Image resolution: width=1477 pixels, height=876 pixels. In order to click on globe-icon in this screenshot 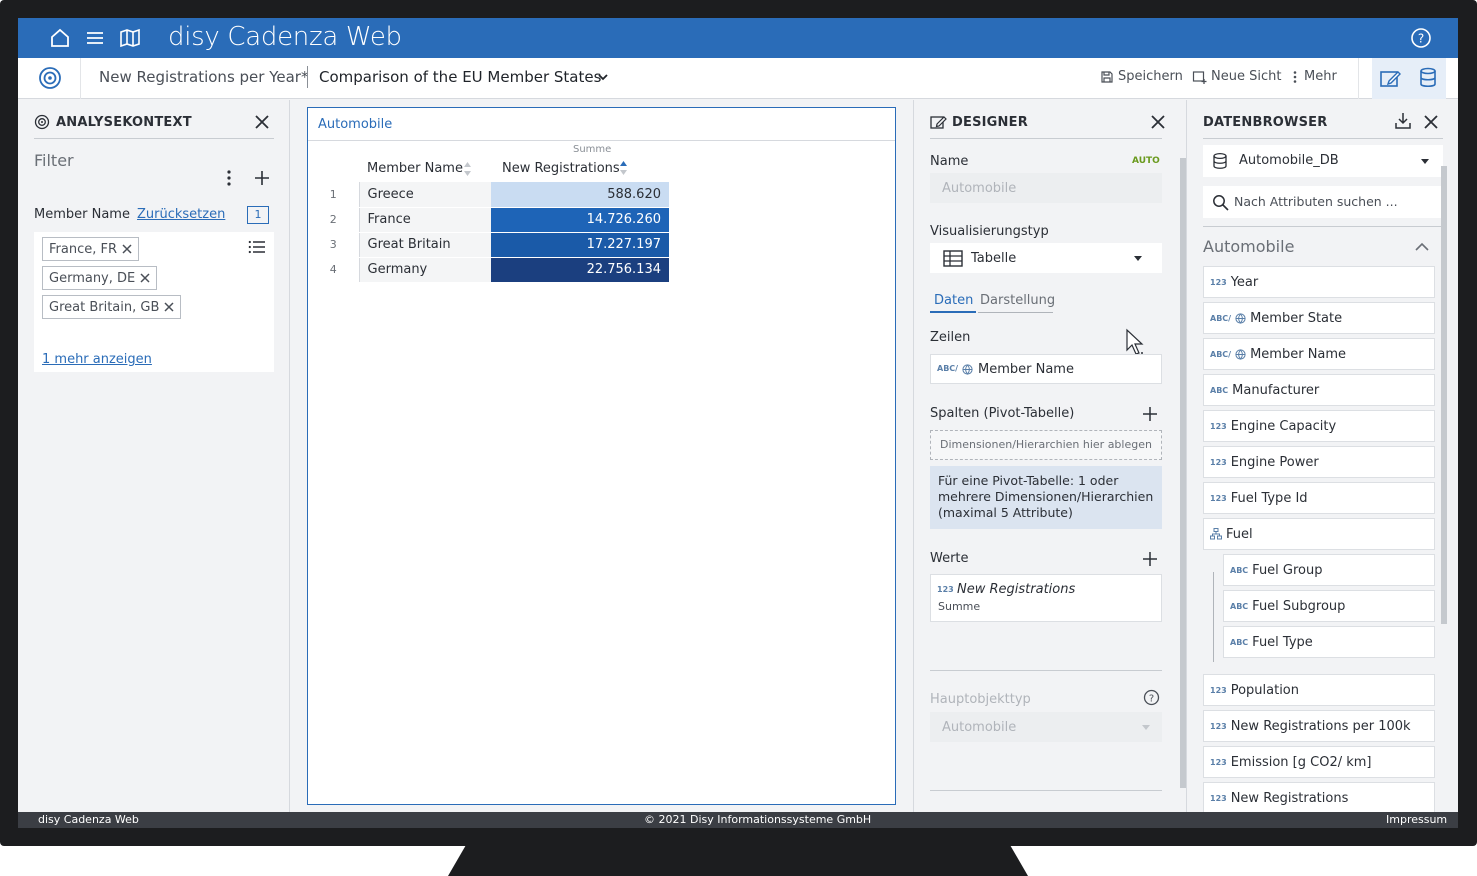, I will do `click(1240, 354)`.